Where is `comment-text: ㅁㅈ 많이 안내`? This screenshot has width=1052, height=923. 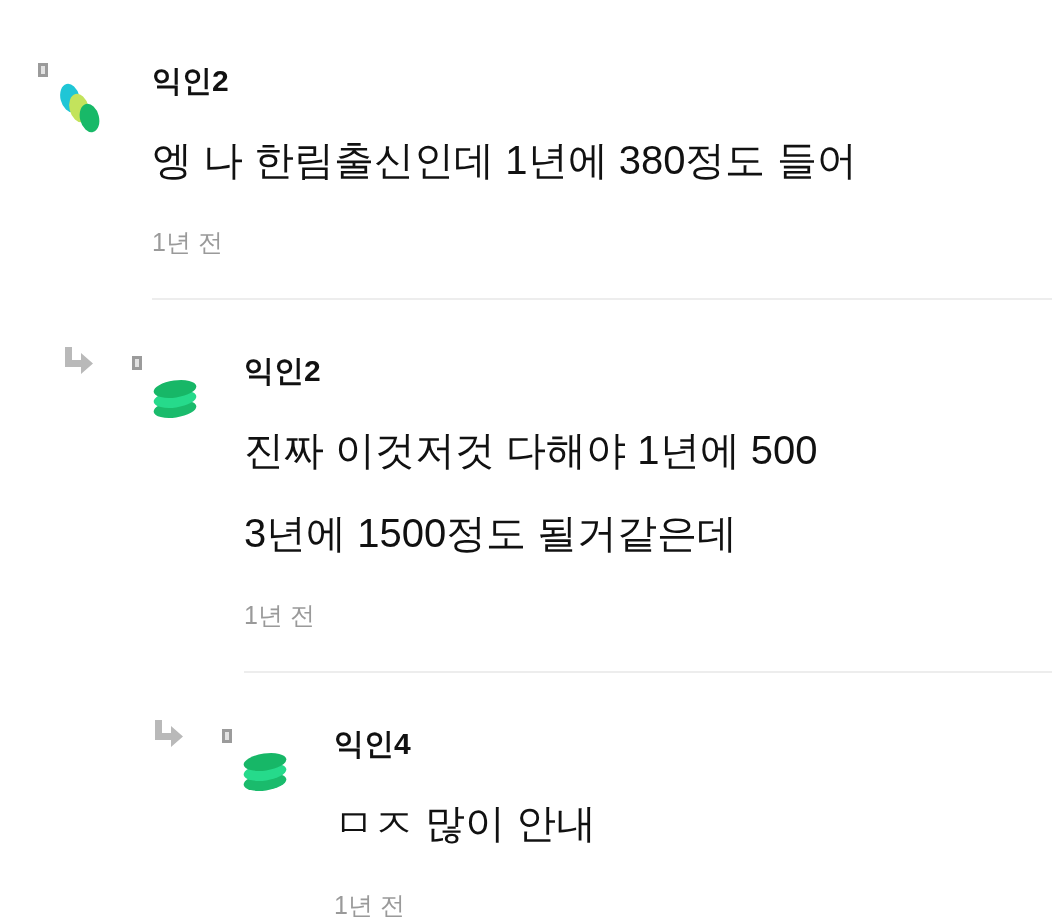 comment-text: ㅁㅈ 많이 안내 is located at coordinates (465, 823).